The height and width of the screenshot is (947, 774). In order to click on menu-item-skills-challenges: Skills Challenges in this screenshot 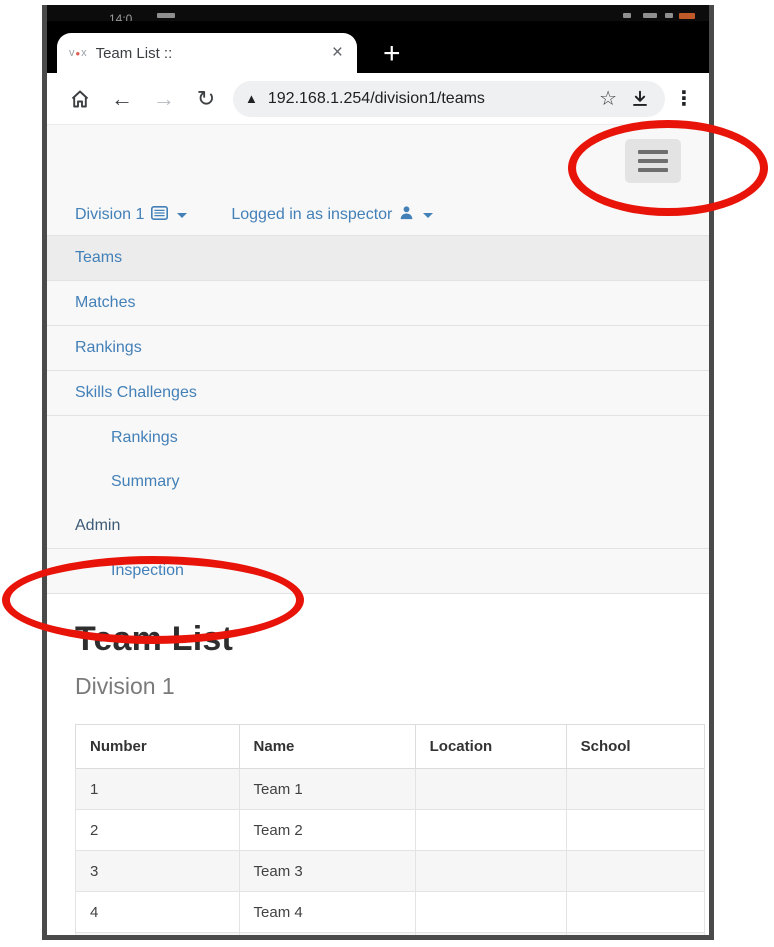, I will do `click(378, 393)`.